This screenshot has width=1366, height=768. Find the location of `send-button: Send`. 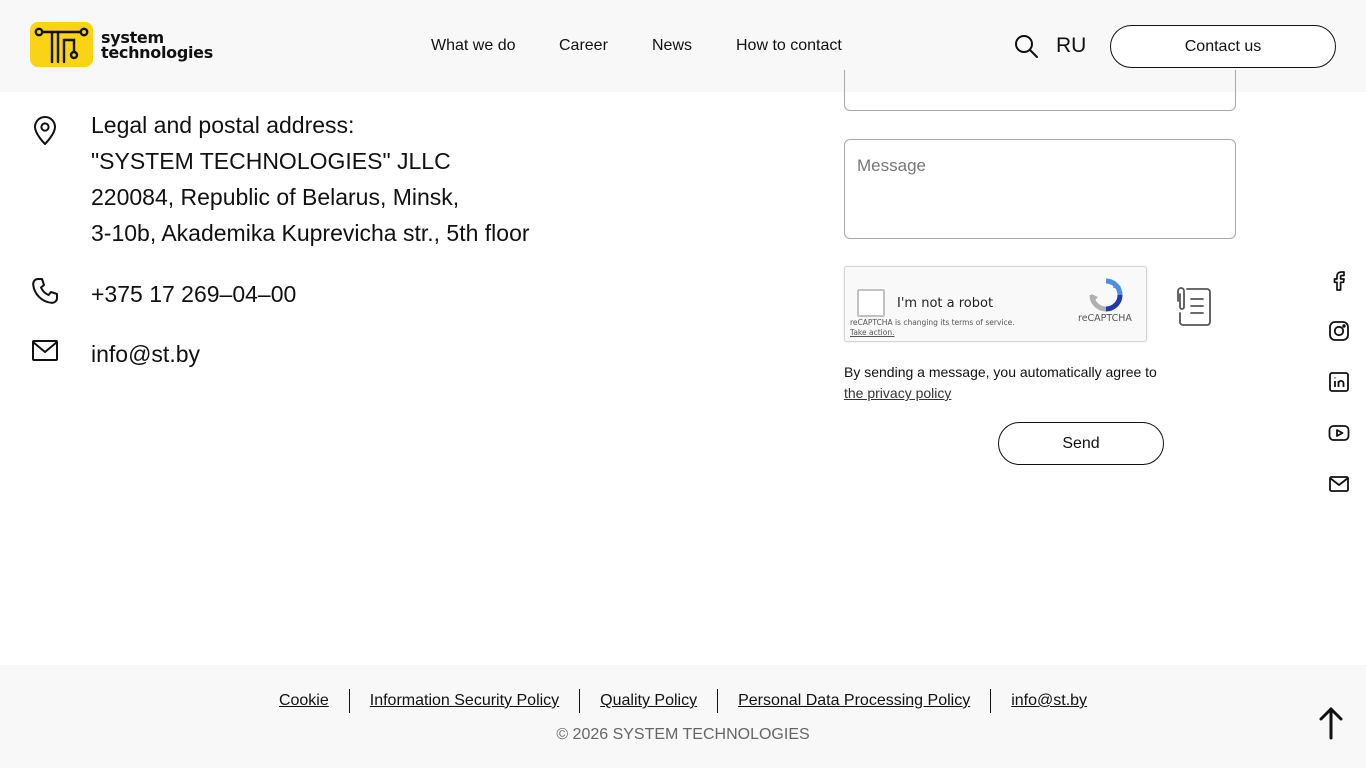

send-button: Send is located at coordinates (1081, 443).